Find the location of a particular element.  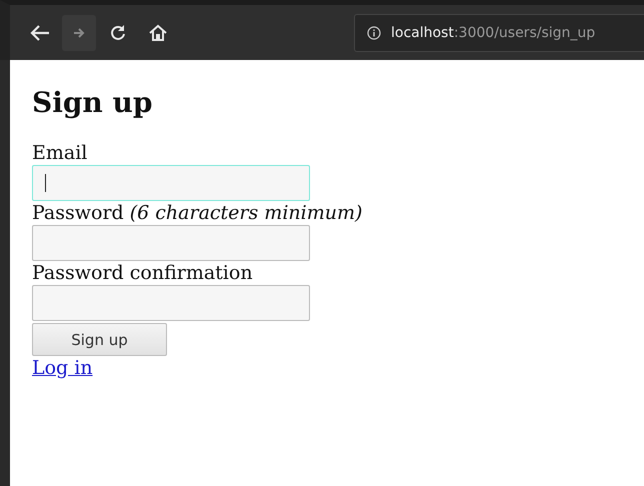

info-icon is located at coordinates (374, 33).